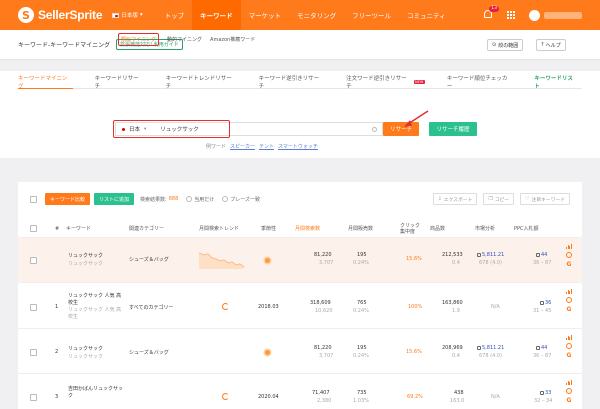 This screenshot has height=409, width=600. What do you see at coordinates (298, 146) in the screenshot?
I see `example-keyword: スマートウォッチ` at bounding box center [298, 146].